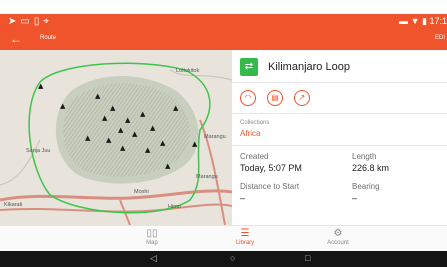 The height and width of the screenshot is (267, 447). I want to click on status-clock: 17:1, so click(438, 21).